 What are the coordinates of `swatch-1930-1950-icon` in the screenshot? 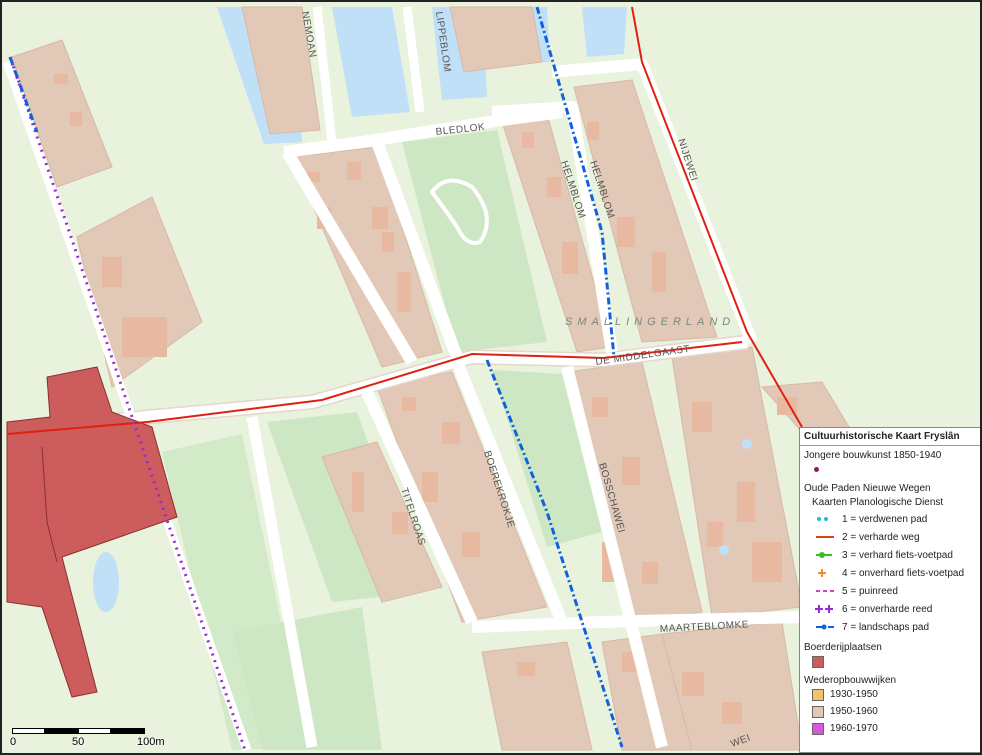 It's located at (818, 694).